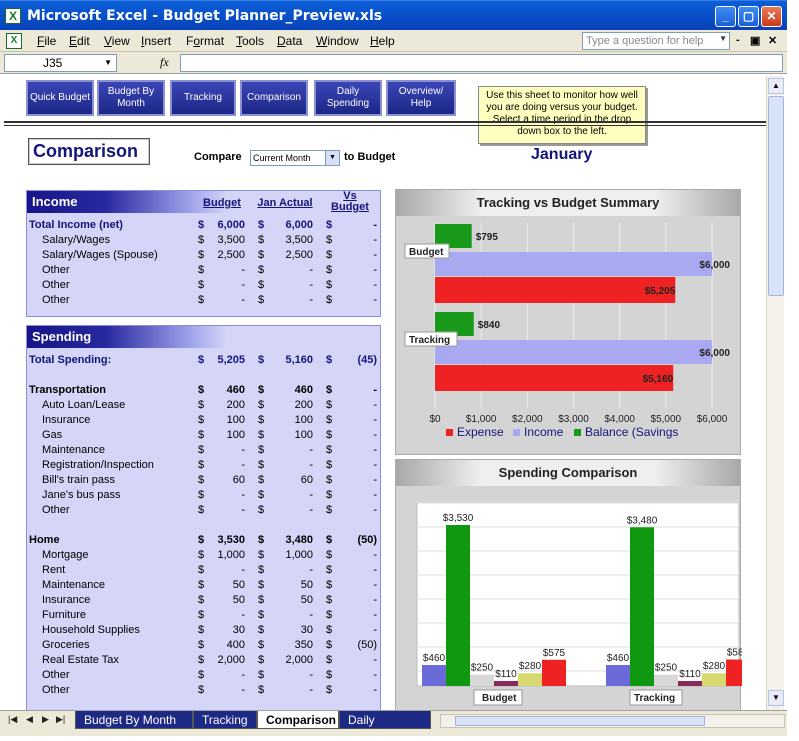  I want to click on next-sheet-icon: ▶, so click(45, 719).